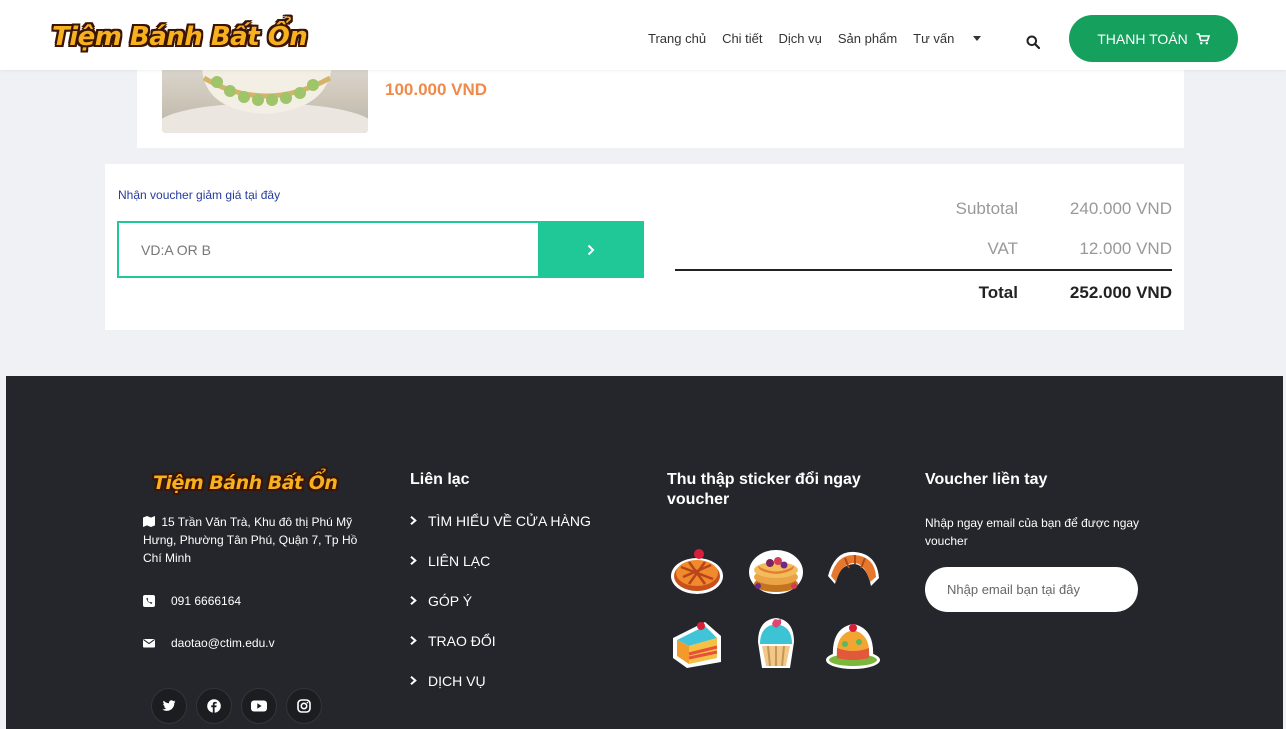  Describe the element at coordinates (986, 479) in the screenshot. I see `voucher-title: Voucher liền tay` at that location.